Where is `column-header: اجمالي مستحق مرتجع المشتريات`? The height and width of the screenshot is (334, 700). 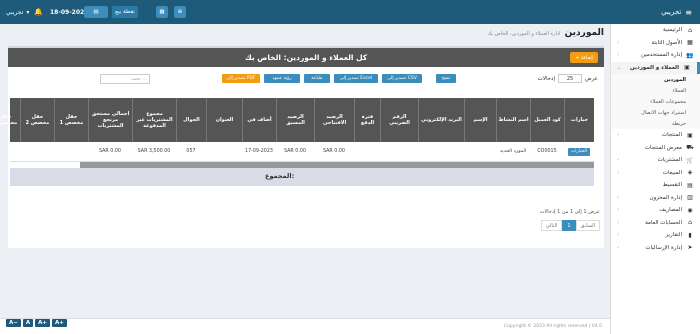
column-header: اجمالي مستحق مرتجع المشتريات is located at coordinates (110, 120).